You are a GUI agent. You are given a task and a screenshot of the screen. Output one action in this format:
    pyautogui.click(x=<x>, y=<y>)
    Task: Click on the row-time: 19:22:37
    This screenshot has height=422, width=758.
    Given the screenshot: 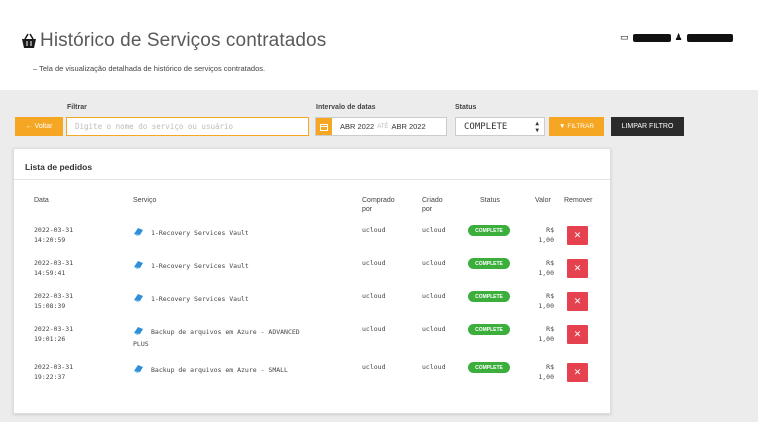 What is the action you would take?
    pyautogui.click(x=50, y=377)
    